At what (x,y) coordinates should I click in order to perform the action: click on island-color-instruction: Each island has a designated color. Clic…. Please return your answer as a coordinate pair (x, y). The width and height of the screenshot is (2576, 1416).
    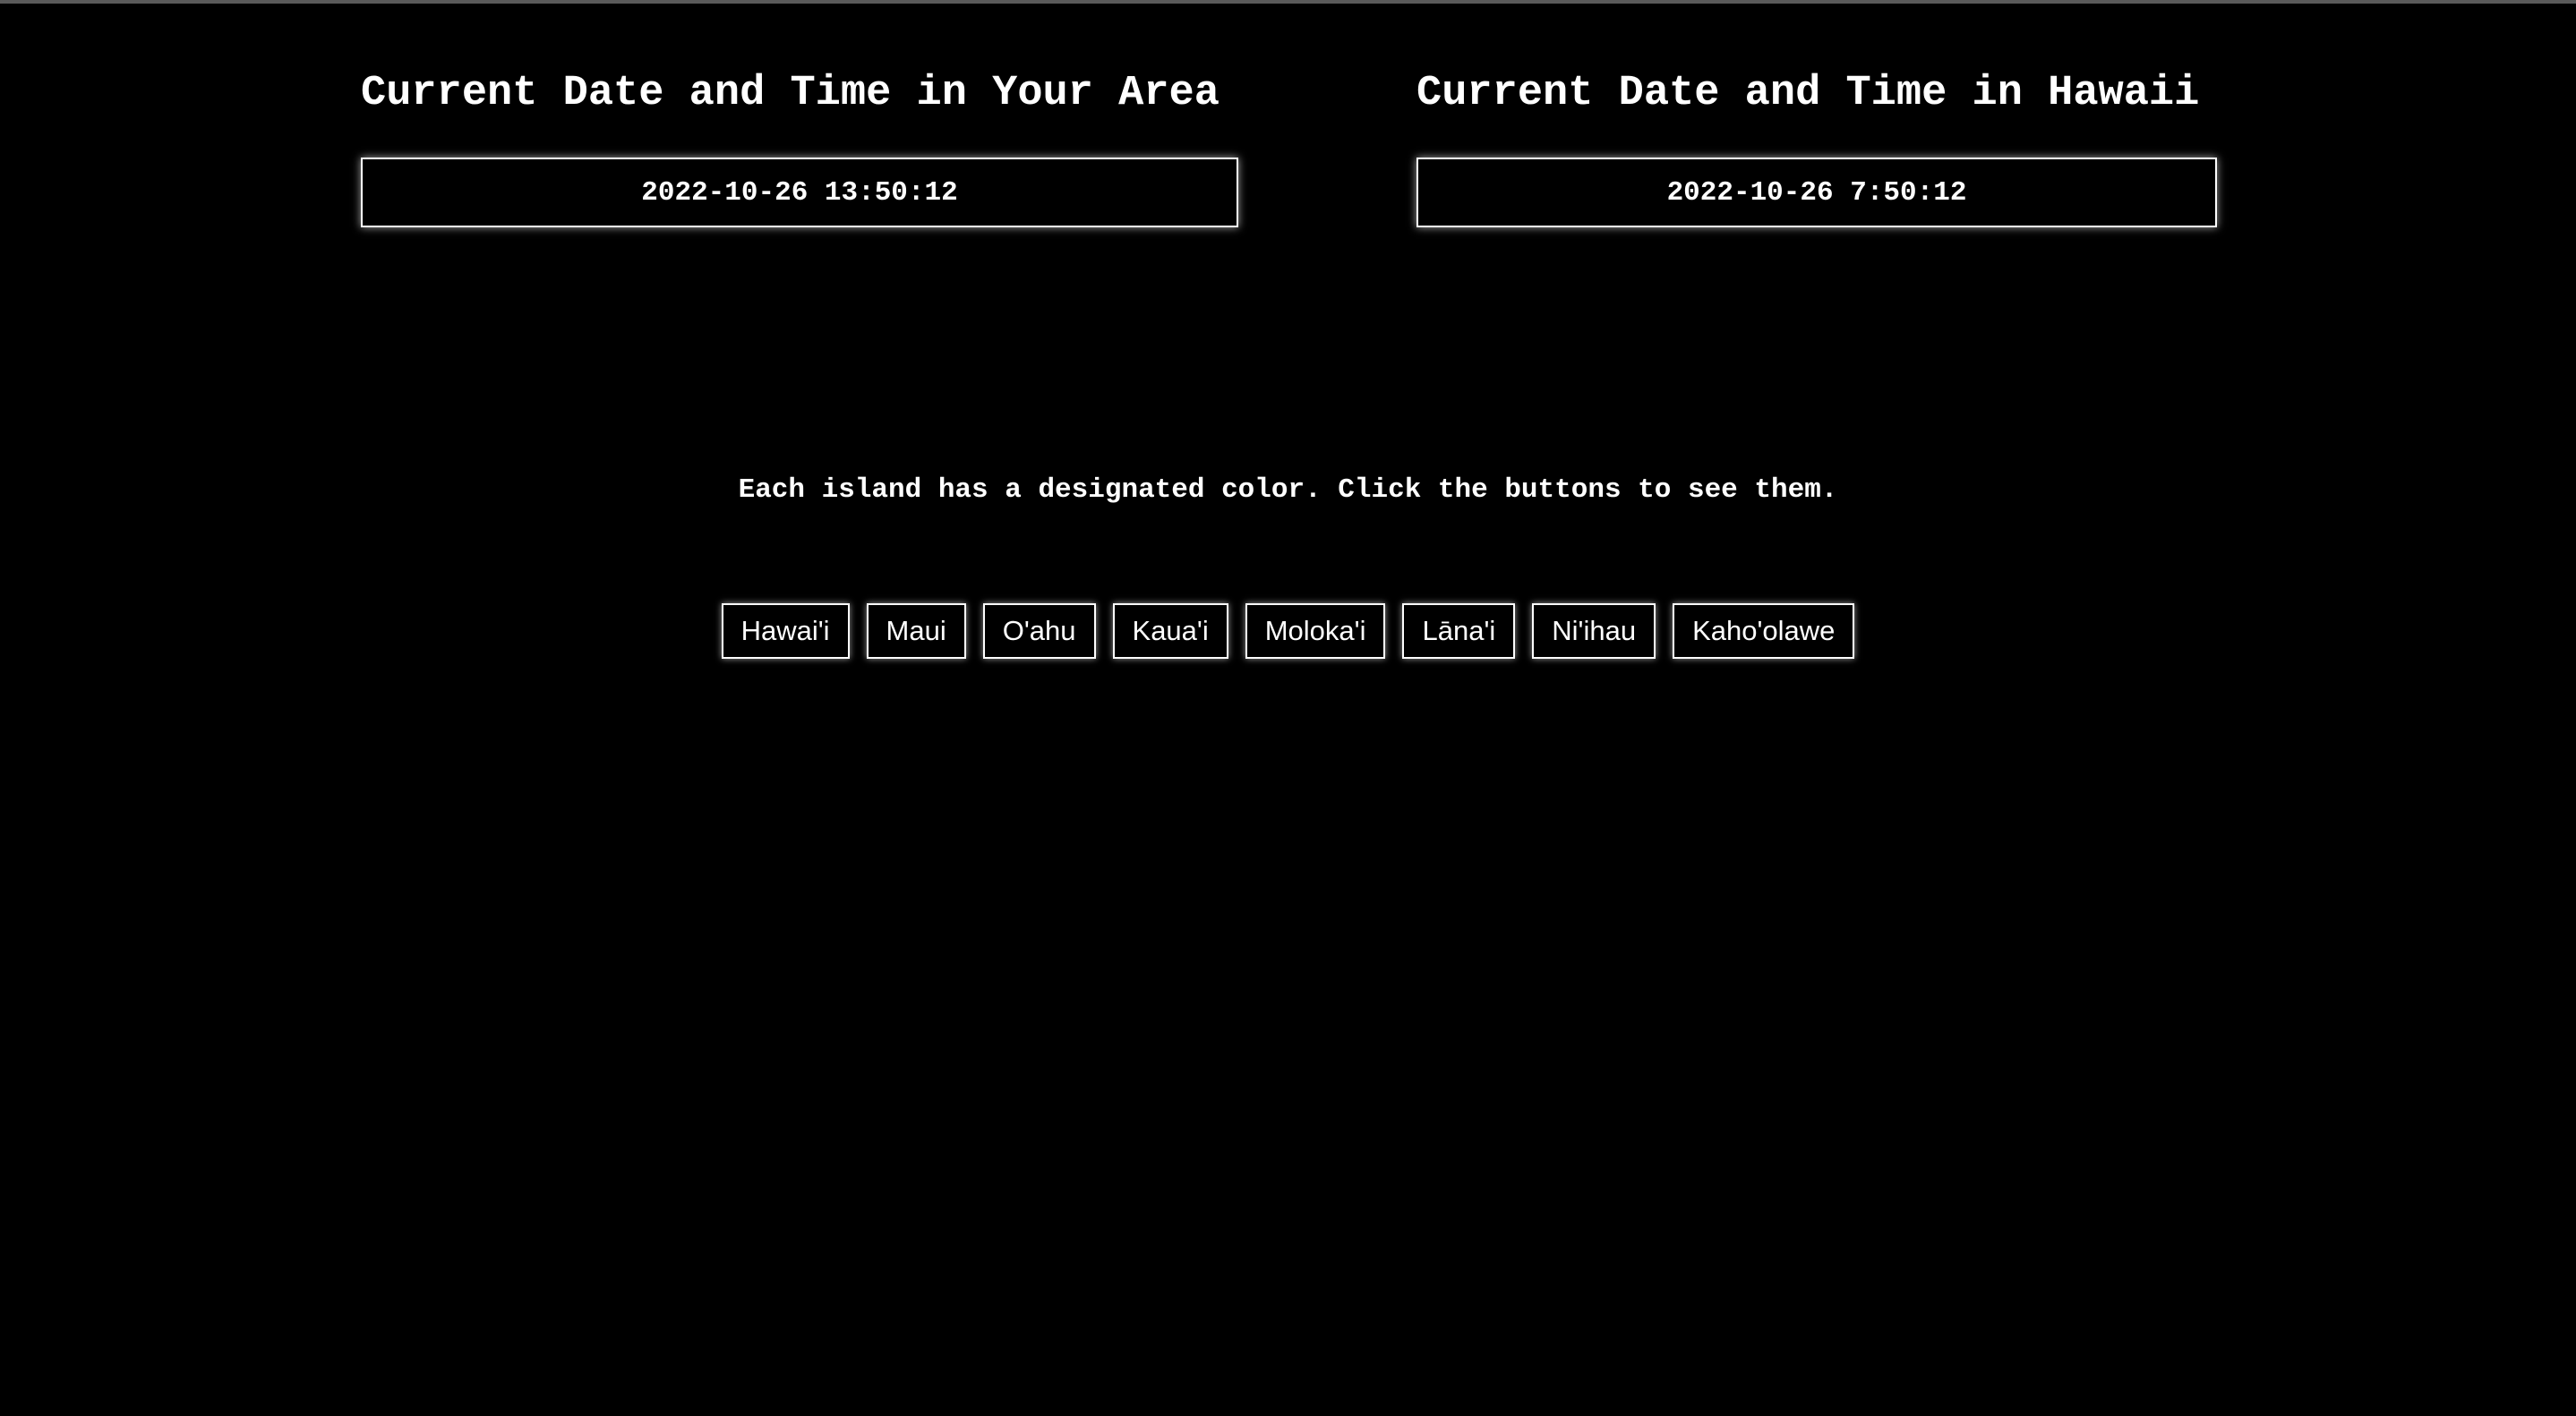
    Looking at the image, I should click on (1288, 490).